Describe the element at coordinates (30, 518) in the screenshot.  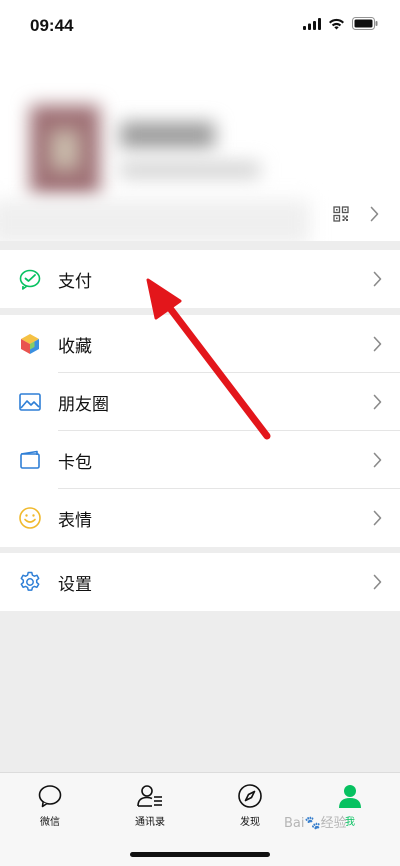
I see `smiley-face-icon` at that location.